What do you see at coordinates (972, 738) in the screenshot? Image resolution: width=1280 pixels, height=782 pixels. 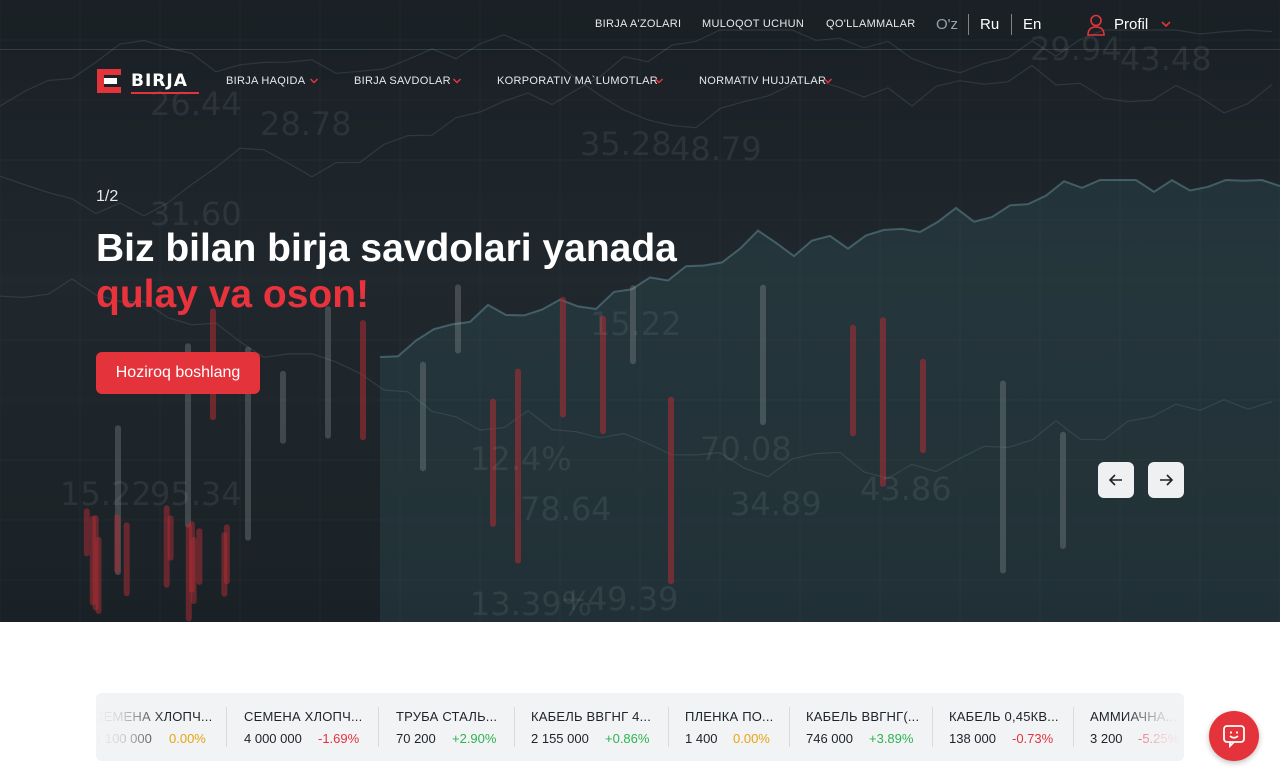 I see `ticker-item-price: 138 000` at bounding box center [972, 738].